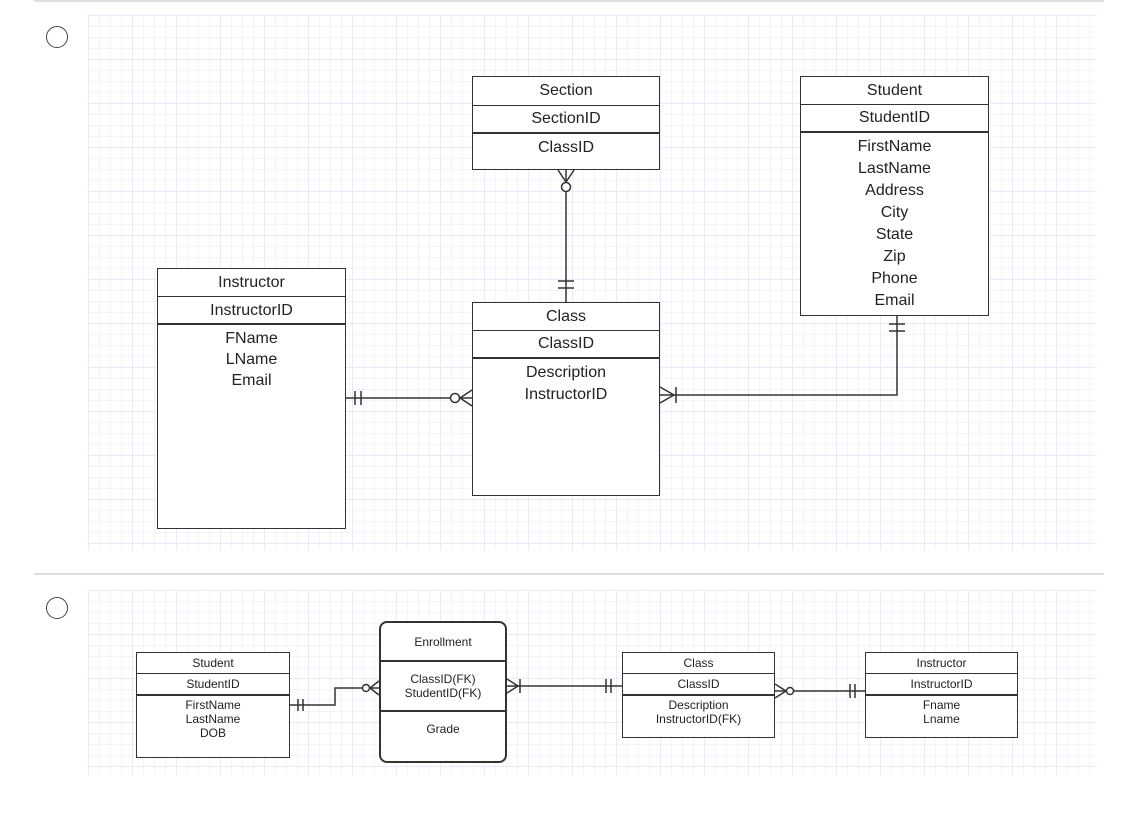  What do you see at coordinates (443, 679) in the screenshot?
I see `foreign-key: ClassID(FK)` at bounding box center [443, 679].